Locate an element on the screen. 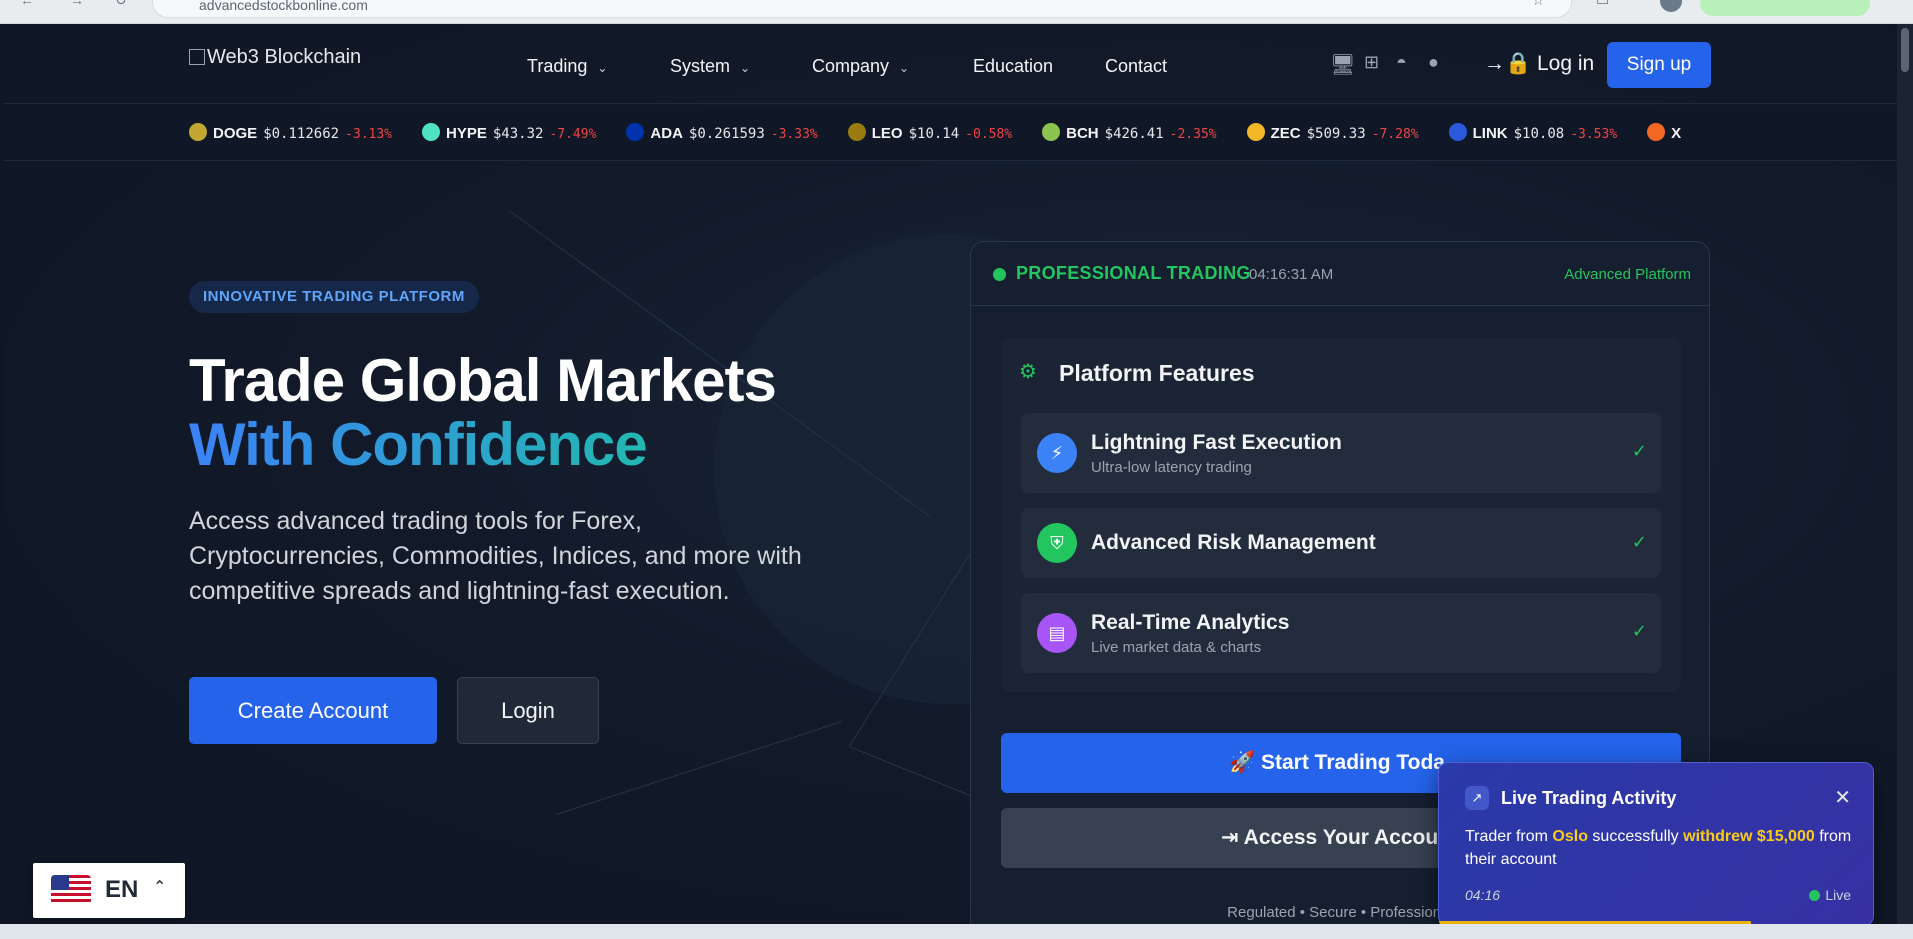 The width and height of the screenshot is (1913, 939). feature-item: ⛨ Advanced Risk Management ✓ is located at coordinates (1341, 543).